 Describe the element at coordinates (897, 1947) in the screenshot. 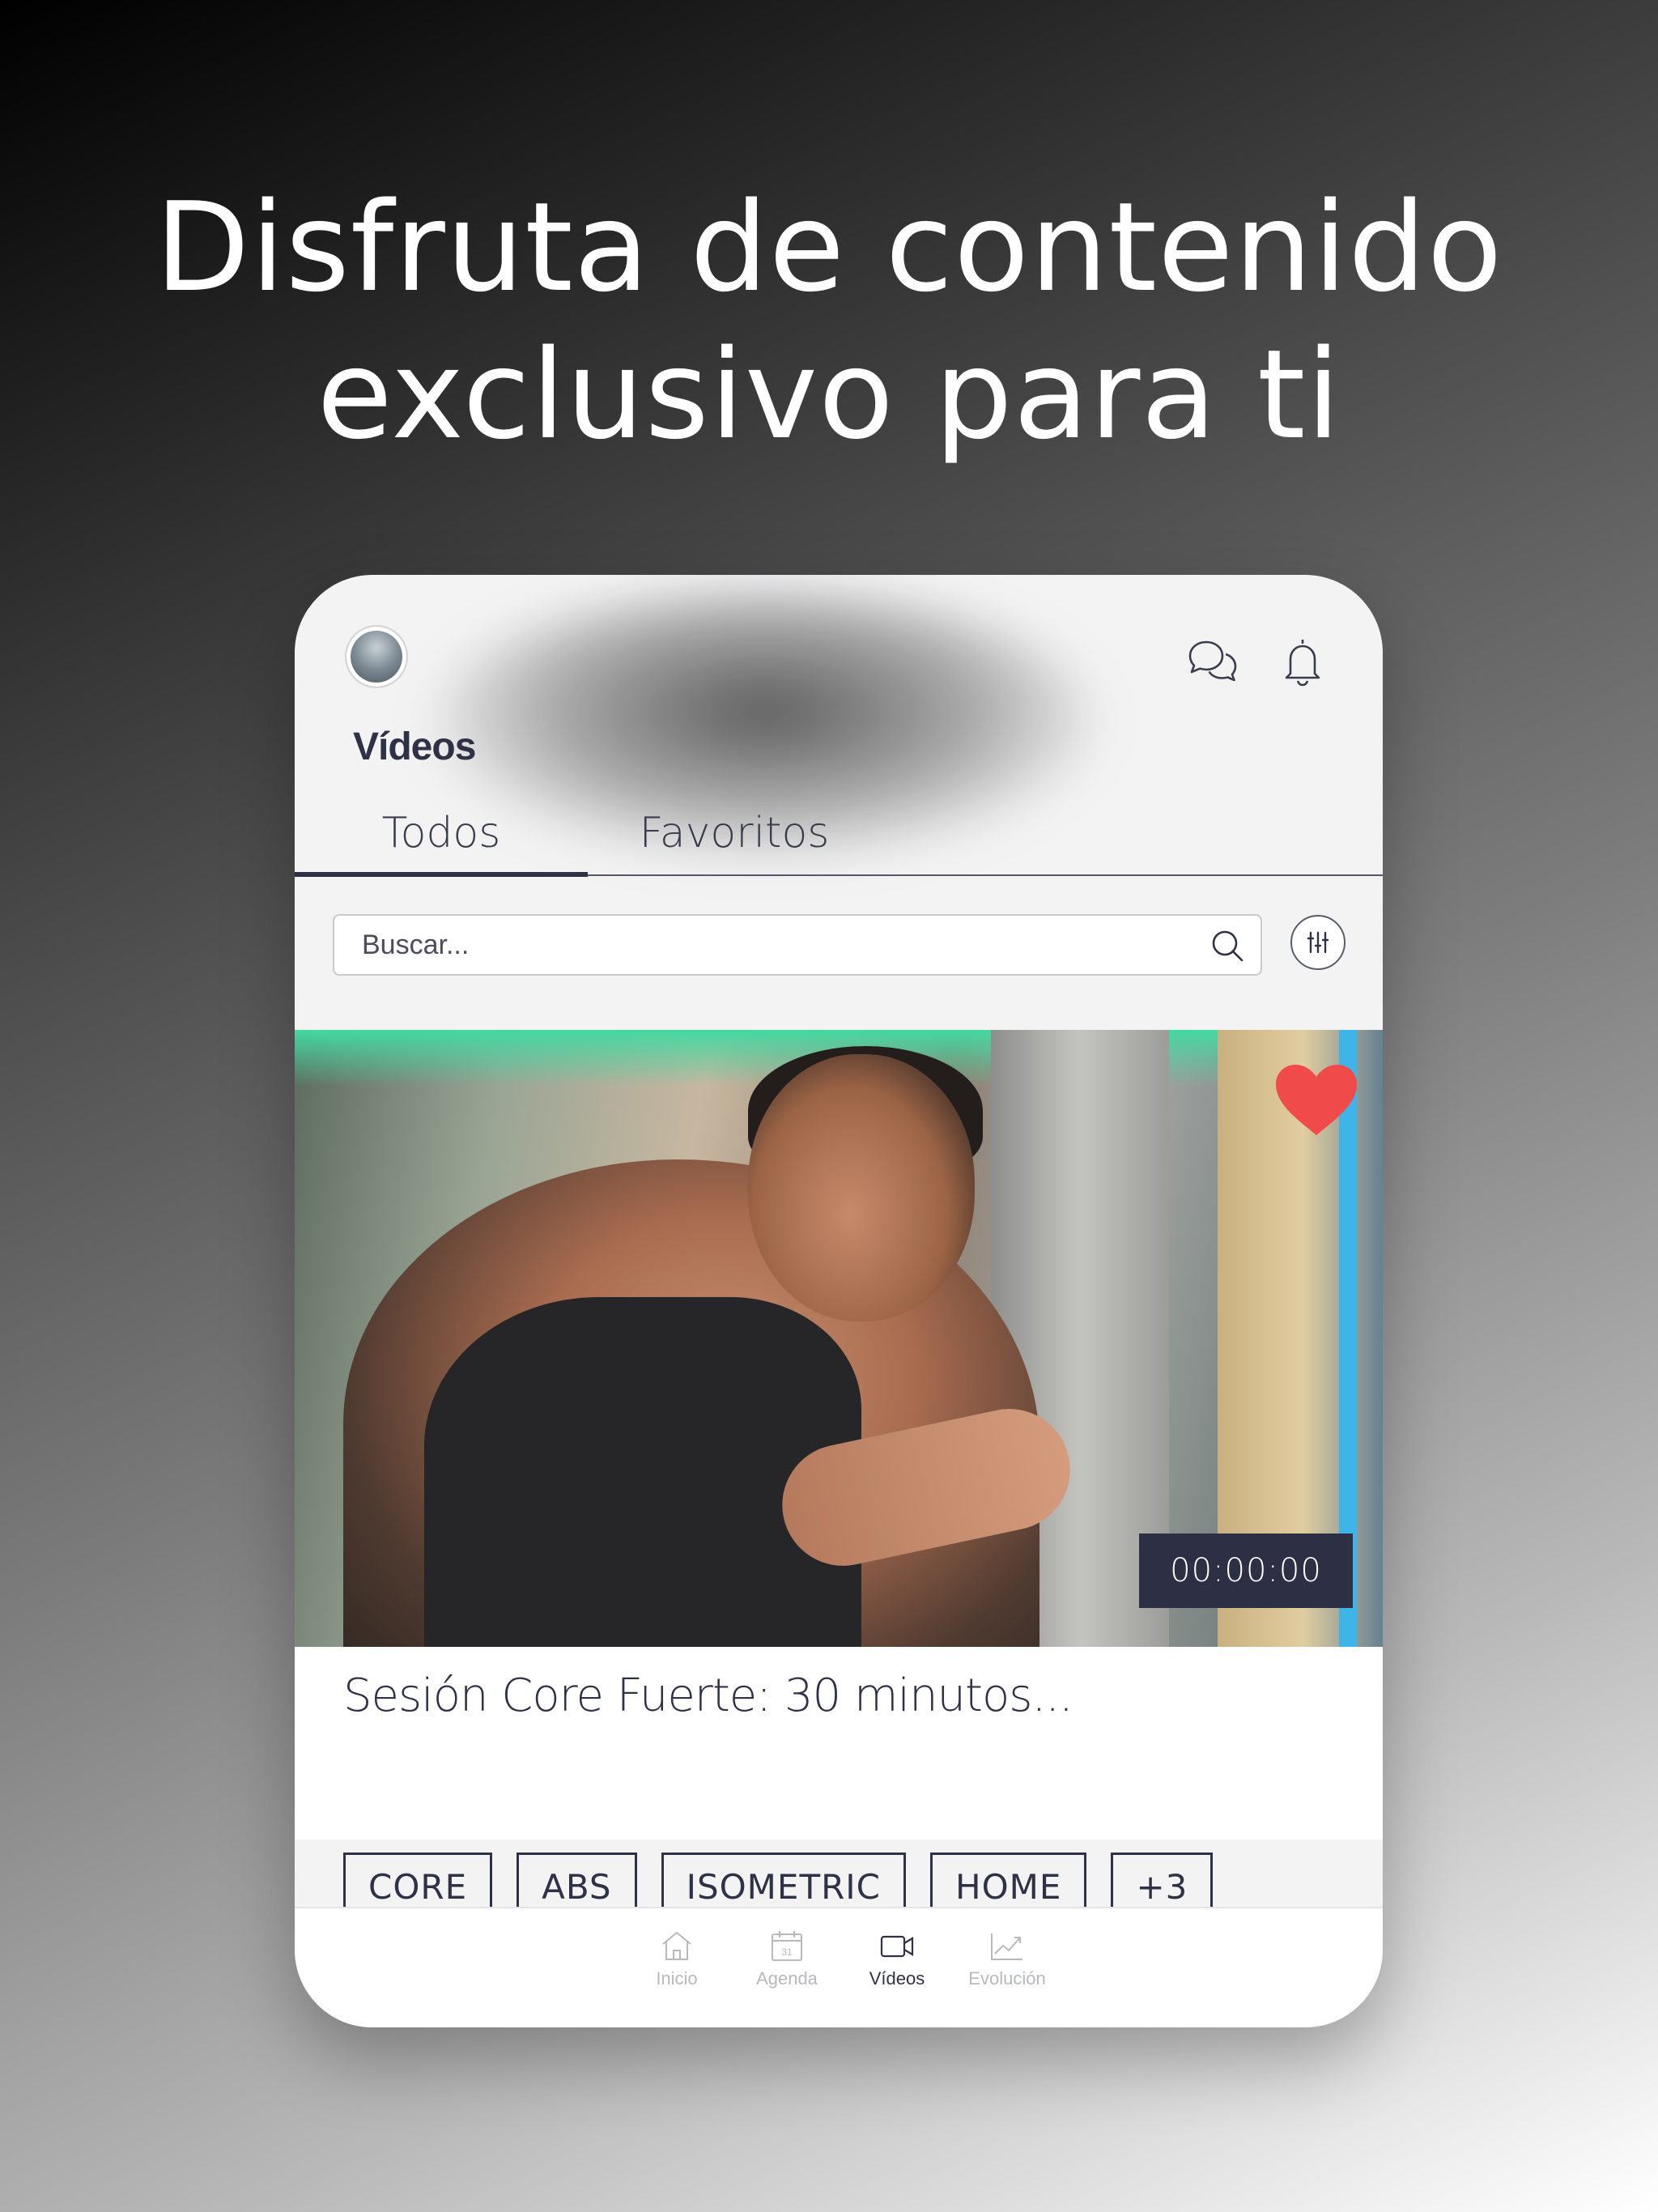

I see `video-camera-icon` at that location.